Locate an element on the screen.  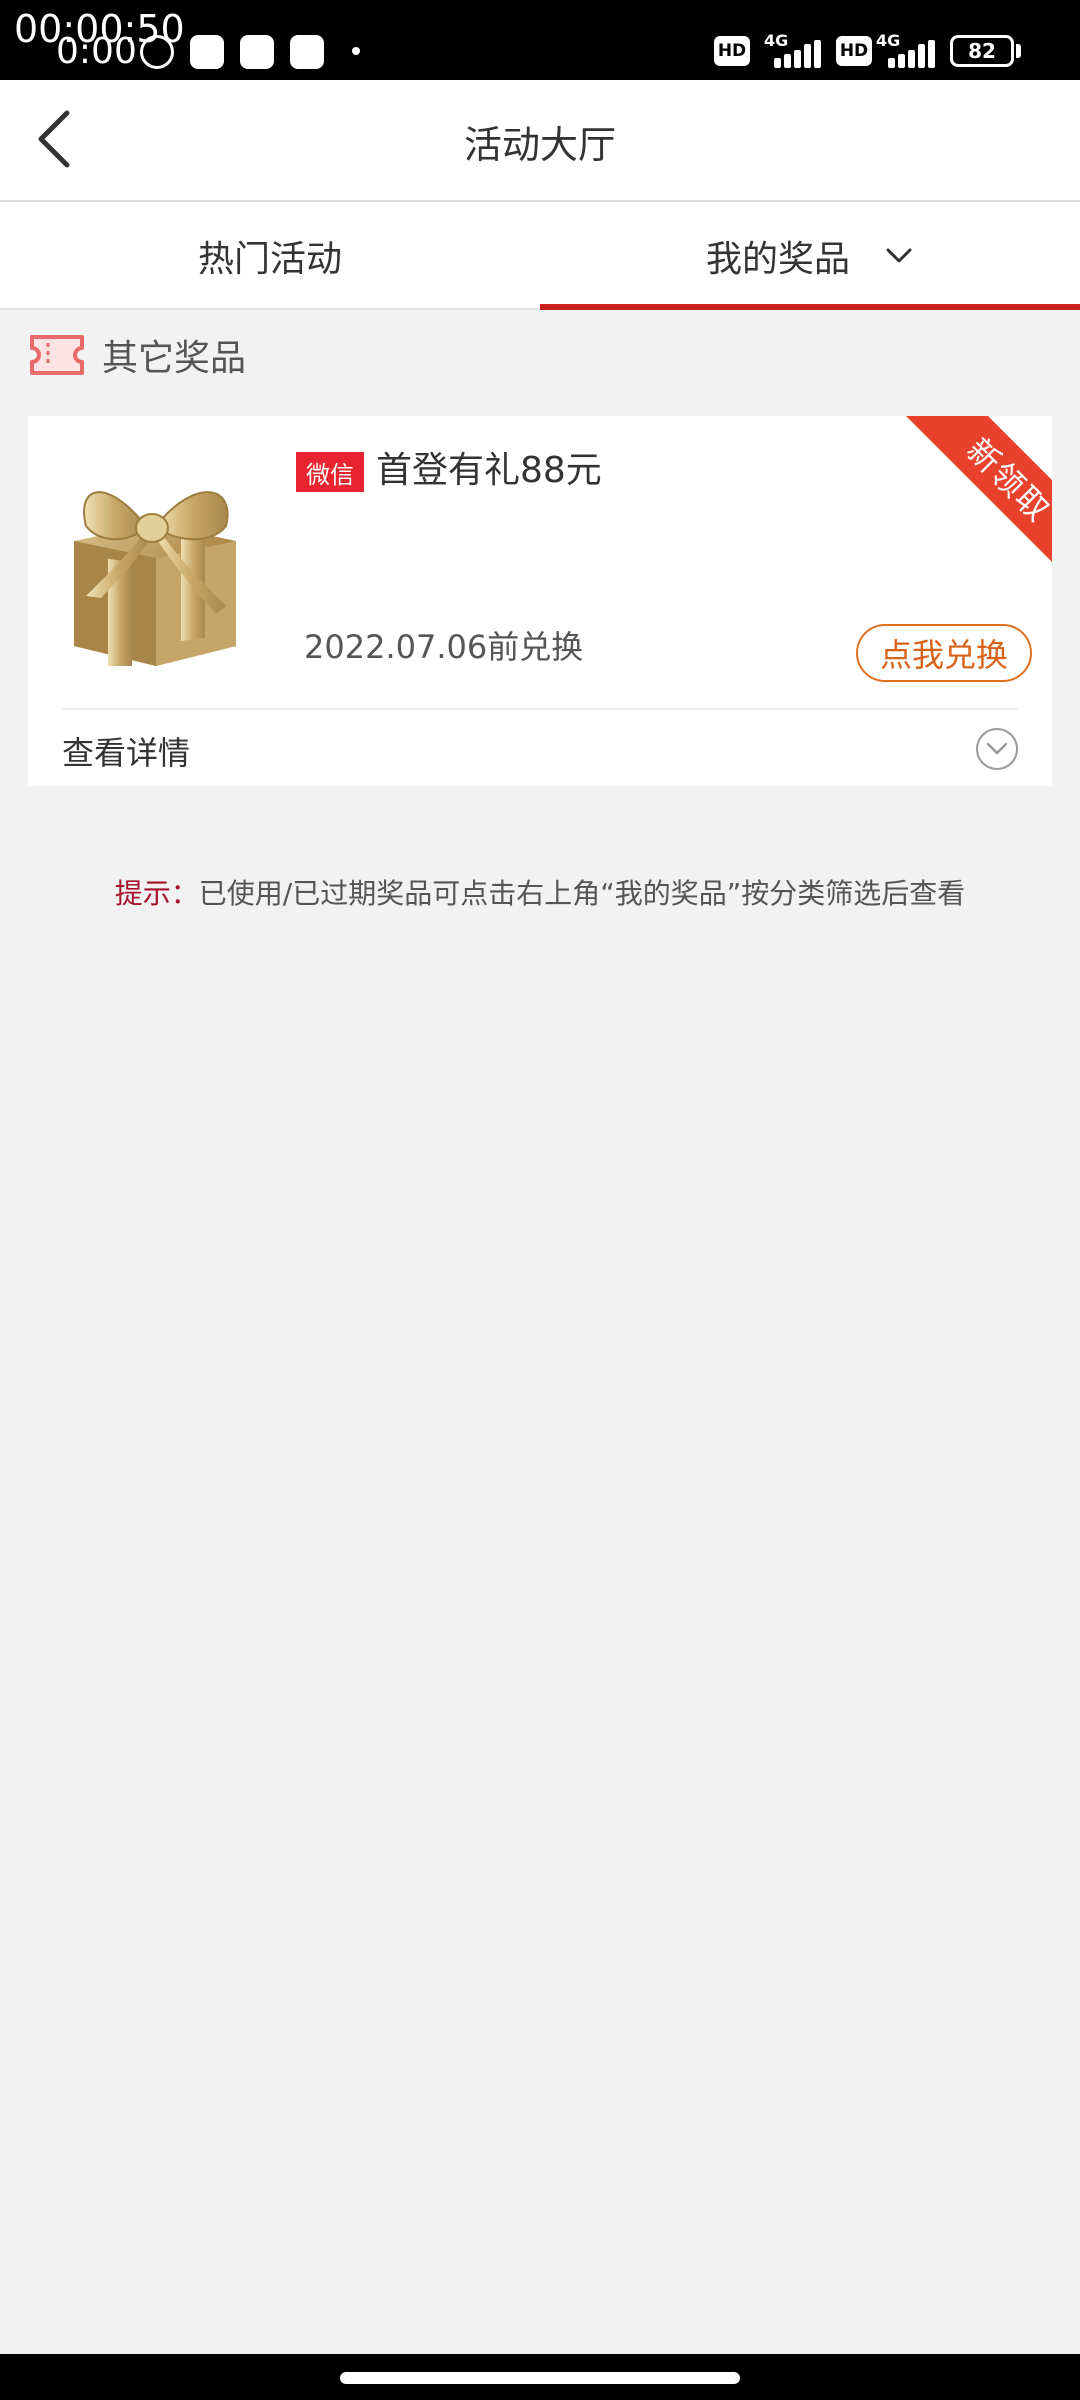
prize-title: 首登有礼88元 is located at coordinates (489, 470).